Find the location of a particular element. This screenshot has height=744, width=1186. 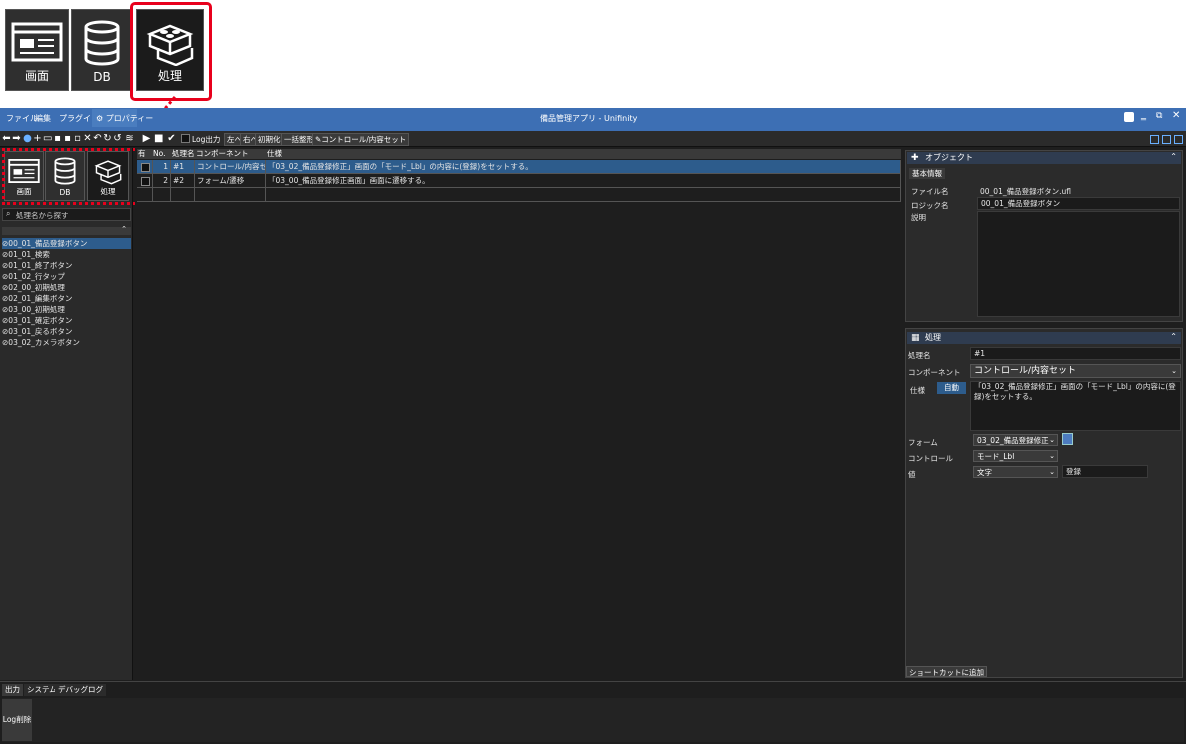

process-collapse-icon: ⌃ is located at coordinates (1173, 337).